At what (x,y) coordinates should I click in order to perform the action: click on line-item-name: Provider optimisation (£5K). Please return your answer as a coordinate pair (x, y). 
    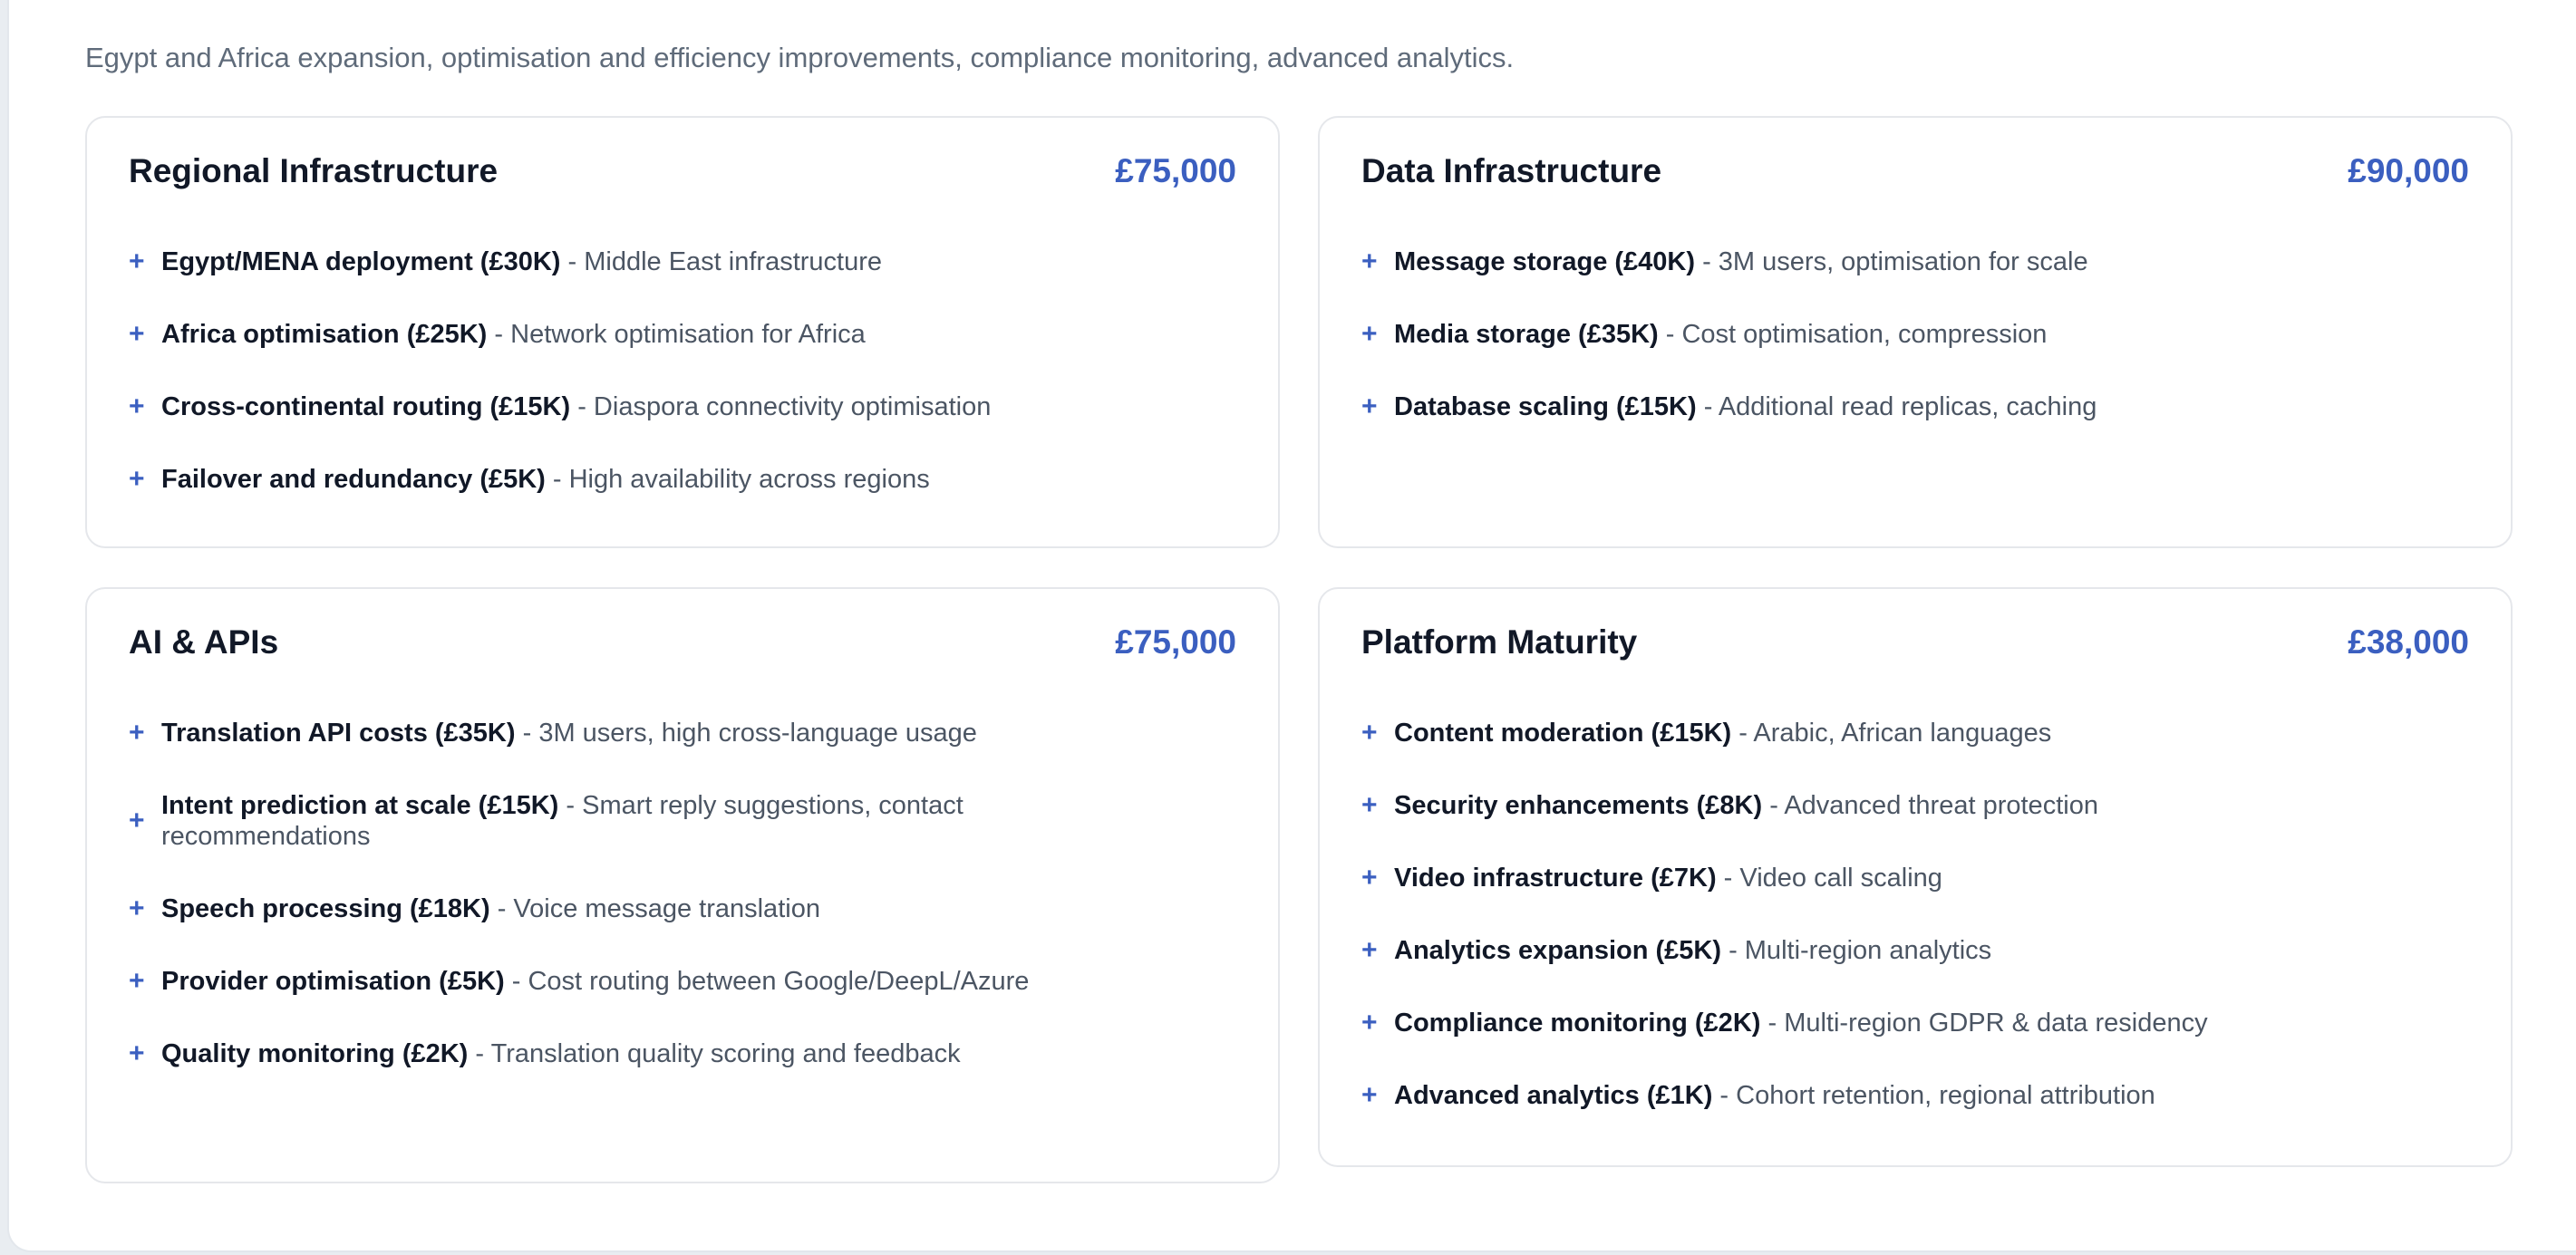
    Looking at the image, I should click on (333, 981).